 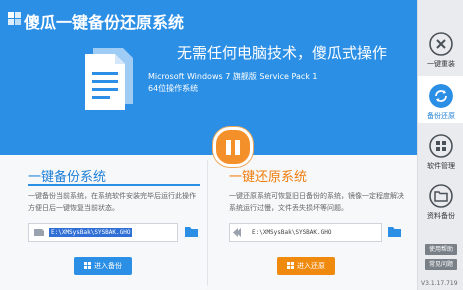 I want to click on backup-path-text: E:\XMSysBak\SYSBAK.GHO, so click(x=91, y=232).